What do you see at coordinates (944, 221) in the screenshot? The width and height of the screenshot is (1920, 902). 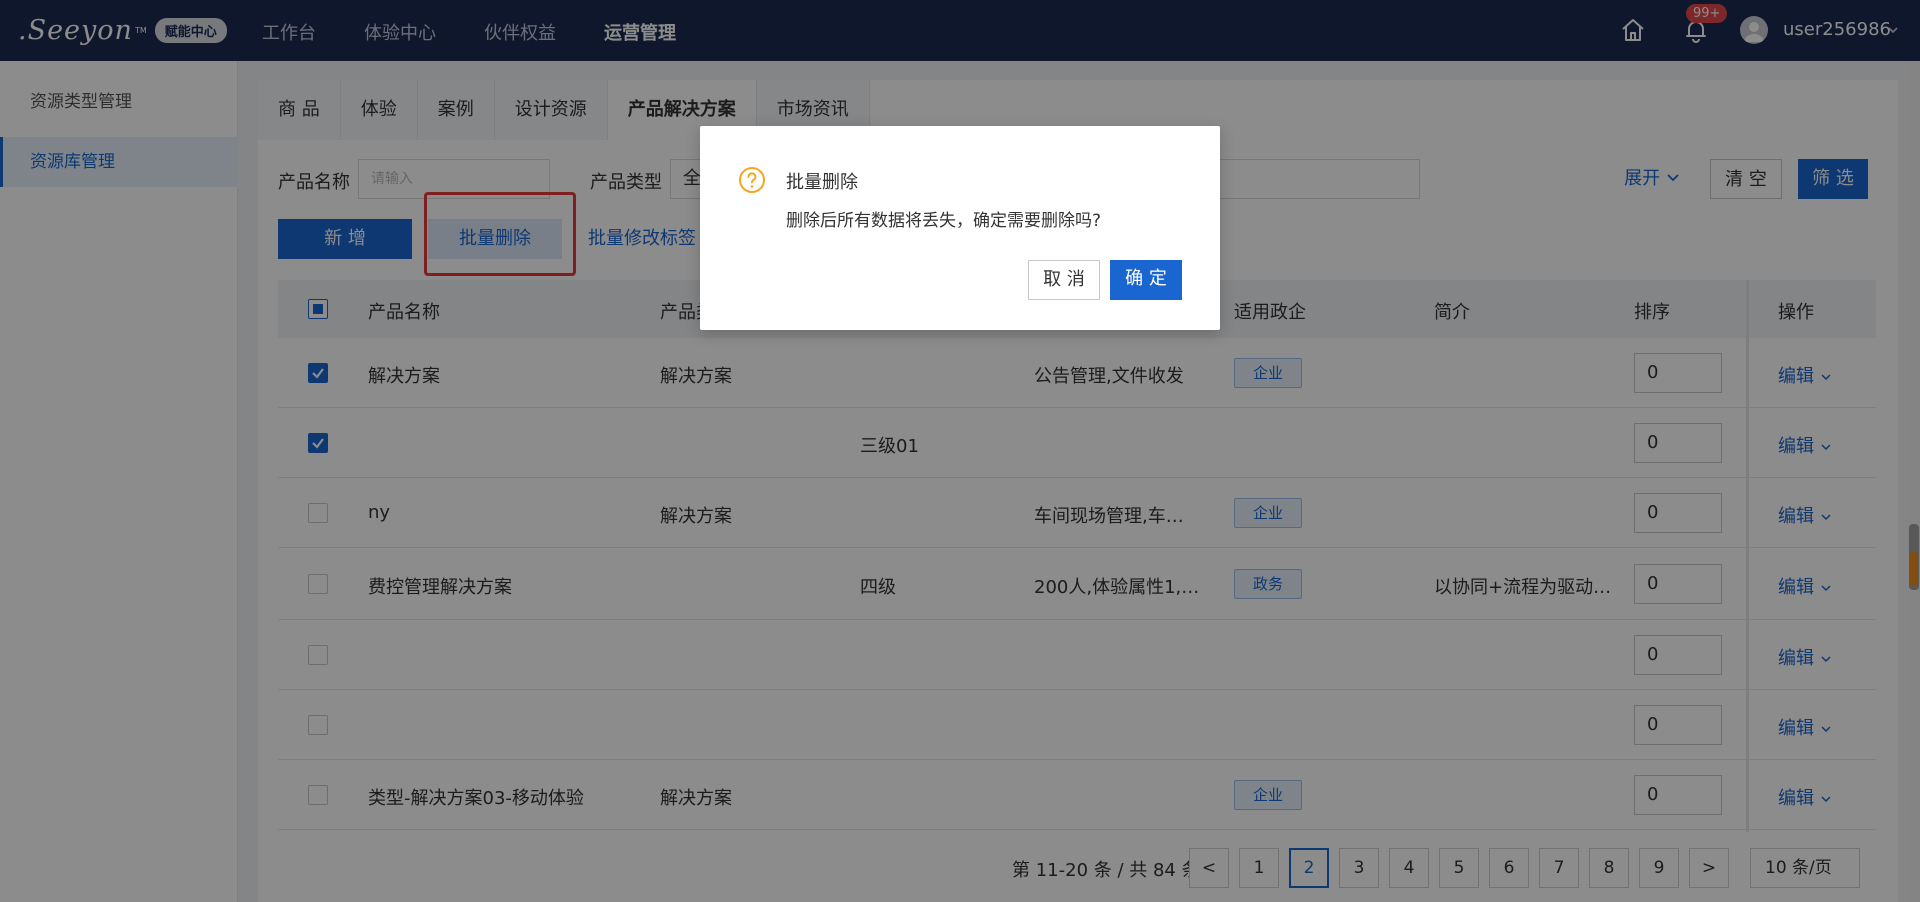 I see `dialog-message: 删除后所有数据将丢失，确定需要删除吗?` at bounding box center [944, 221].